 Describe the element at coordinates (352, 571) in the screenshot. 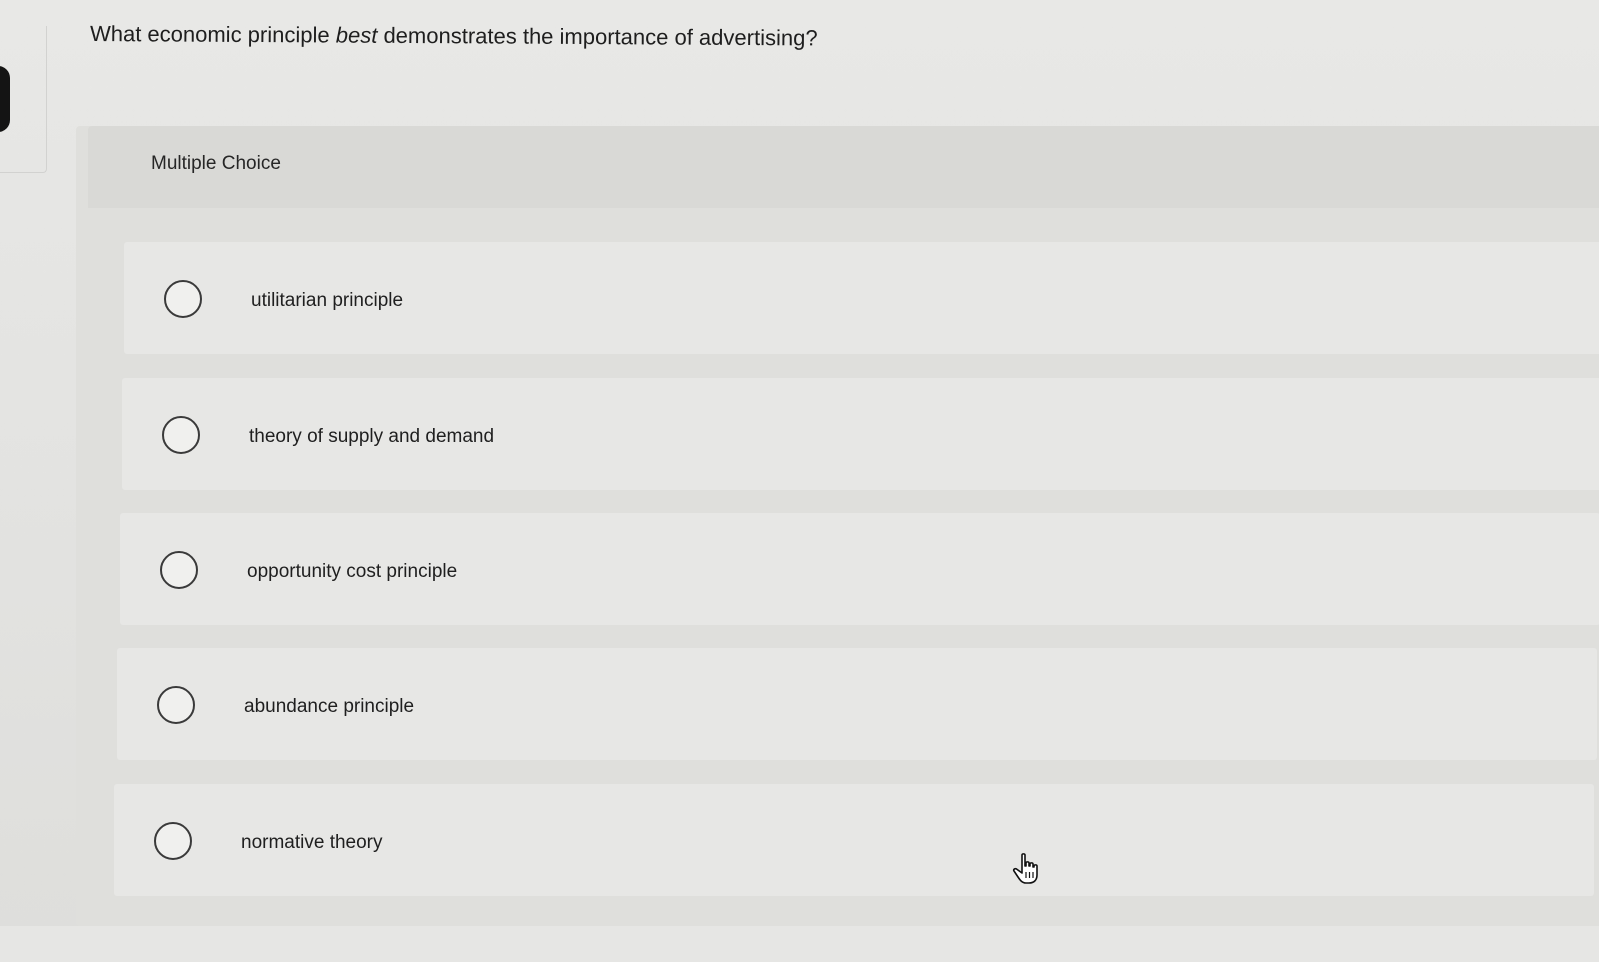

I see `choice-option-label: opportunity cost principle` at that location.